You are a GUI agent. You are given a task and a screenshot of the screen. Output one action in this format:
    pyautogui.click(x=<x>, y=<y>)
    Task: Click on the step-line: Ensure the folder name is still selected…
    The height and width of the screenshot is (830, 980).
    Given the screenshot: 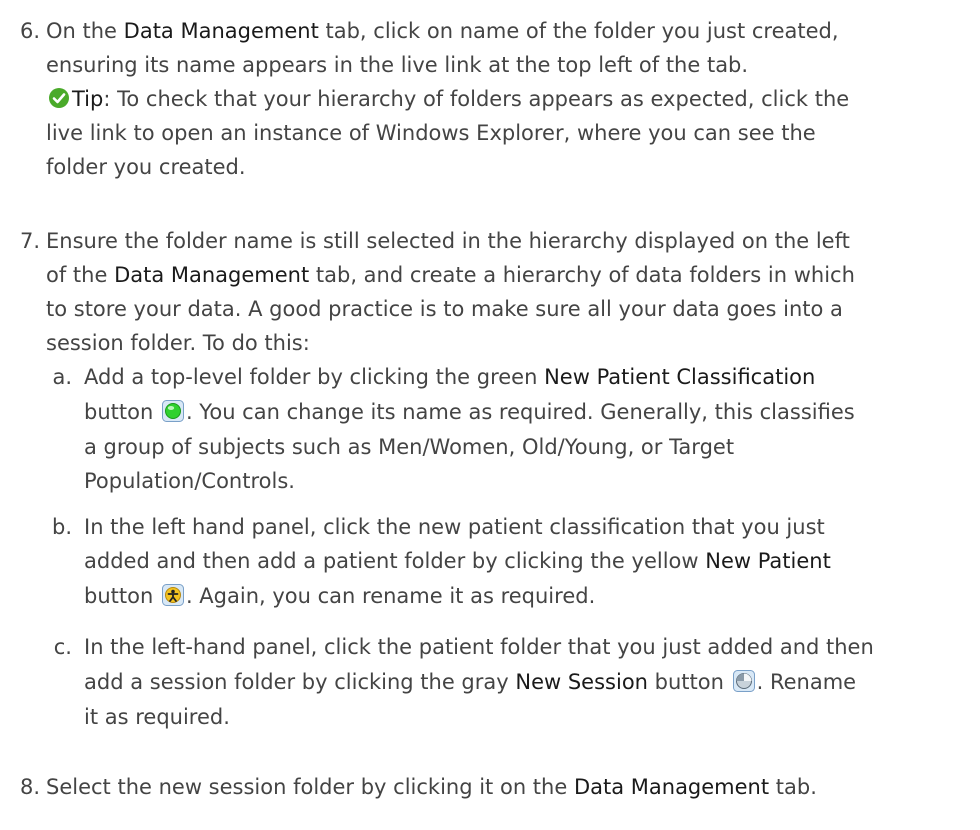 What is the action you would take?
    pyautogui.click(x=448, y=241)
    